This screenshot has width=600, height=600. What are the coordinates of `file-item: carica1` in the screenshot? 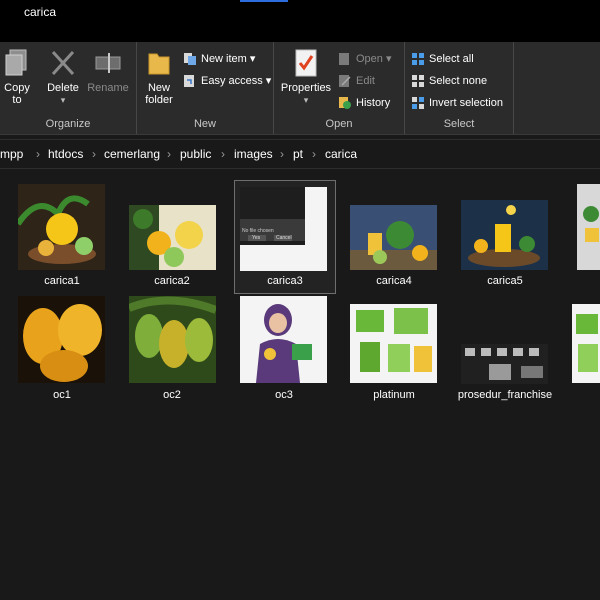 It's located at (62, 236).